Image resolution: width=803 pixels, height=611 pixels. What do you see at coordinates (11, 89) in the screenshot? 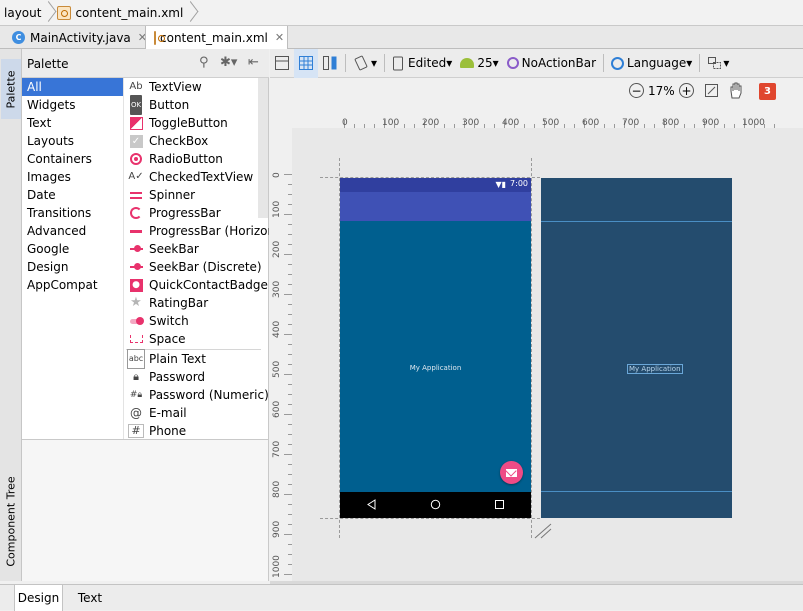
I see `side-tab-palette: Palette` at bounding box center [11, 89].